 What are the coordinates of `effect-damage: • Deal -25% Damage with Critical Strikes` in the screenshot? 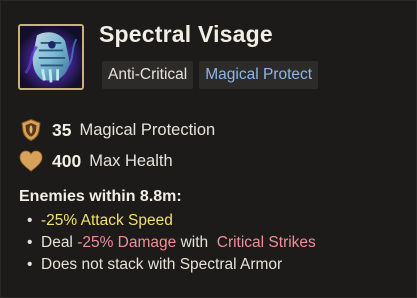 It's located at (171, 243).